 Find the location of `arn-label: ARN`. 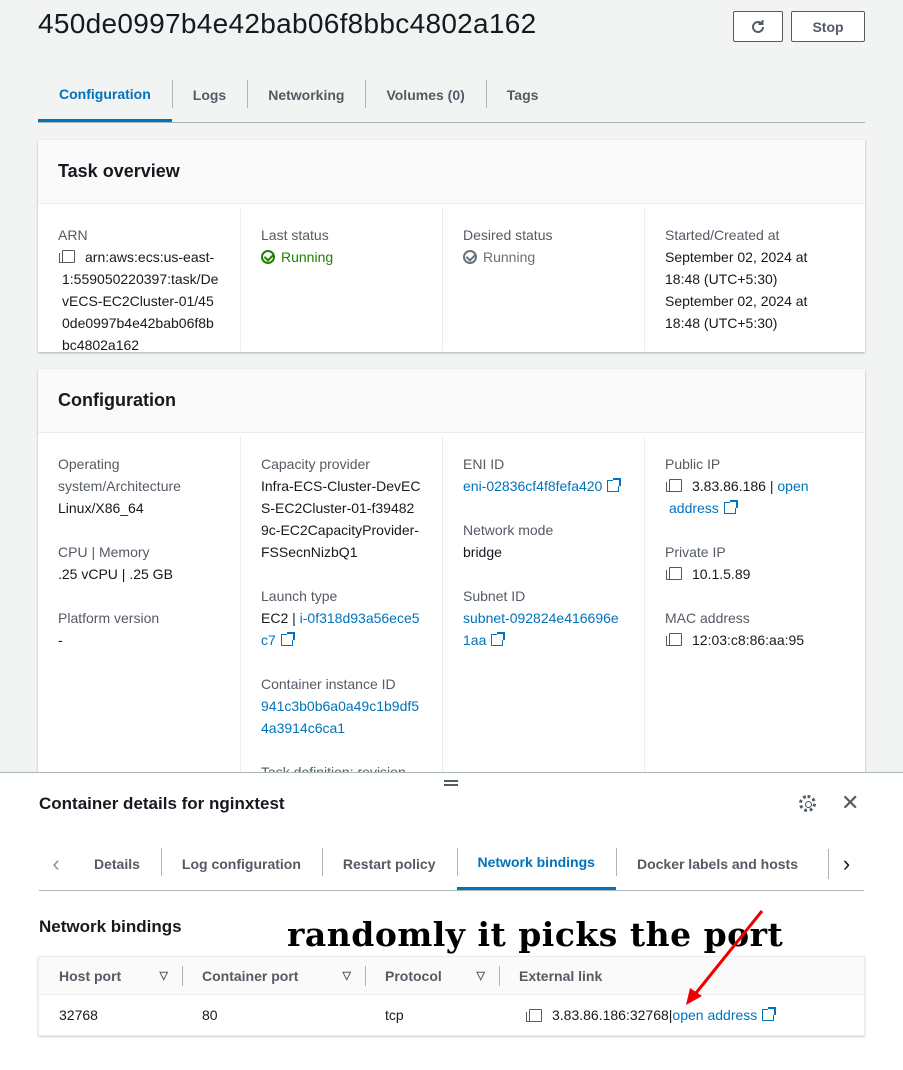

arn-label: ARN is located at coordinates (73, 235).